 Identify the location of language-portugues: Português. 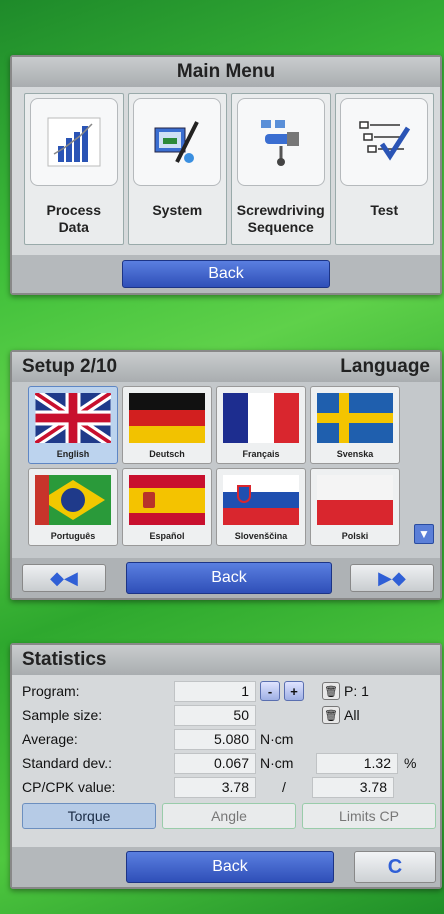
(73, 507).